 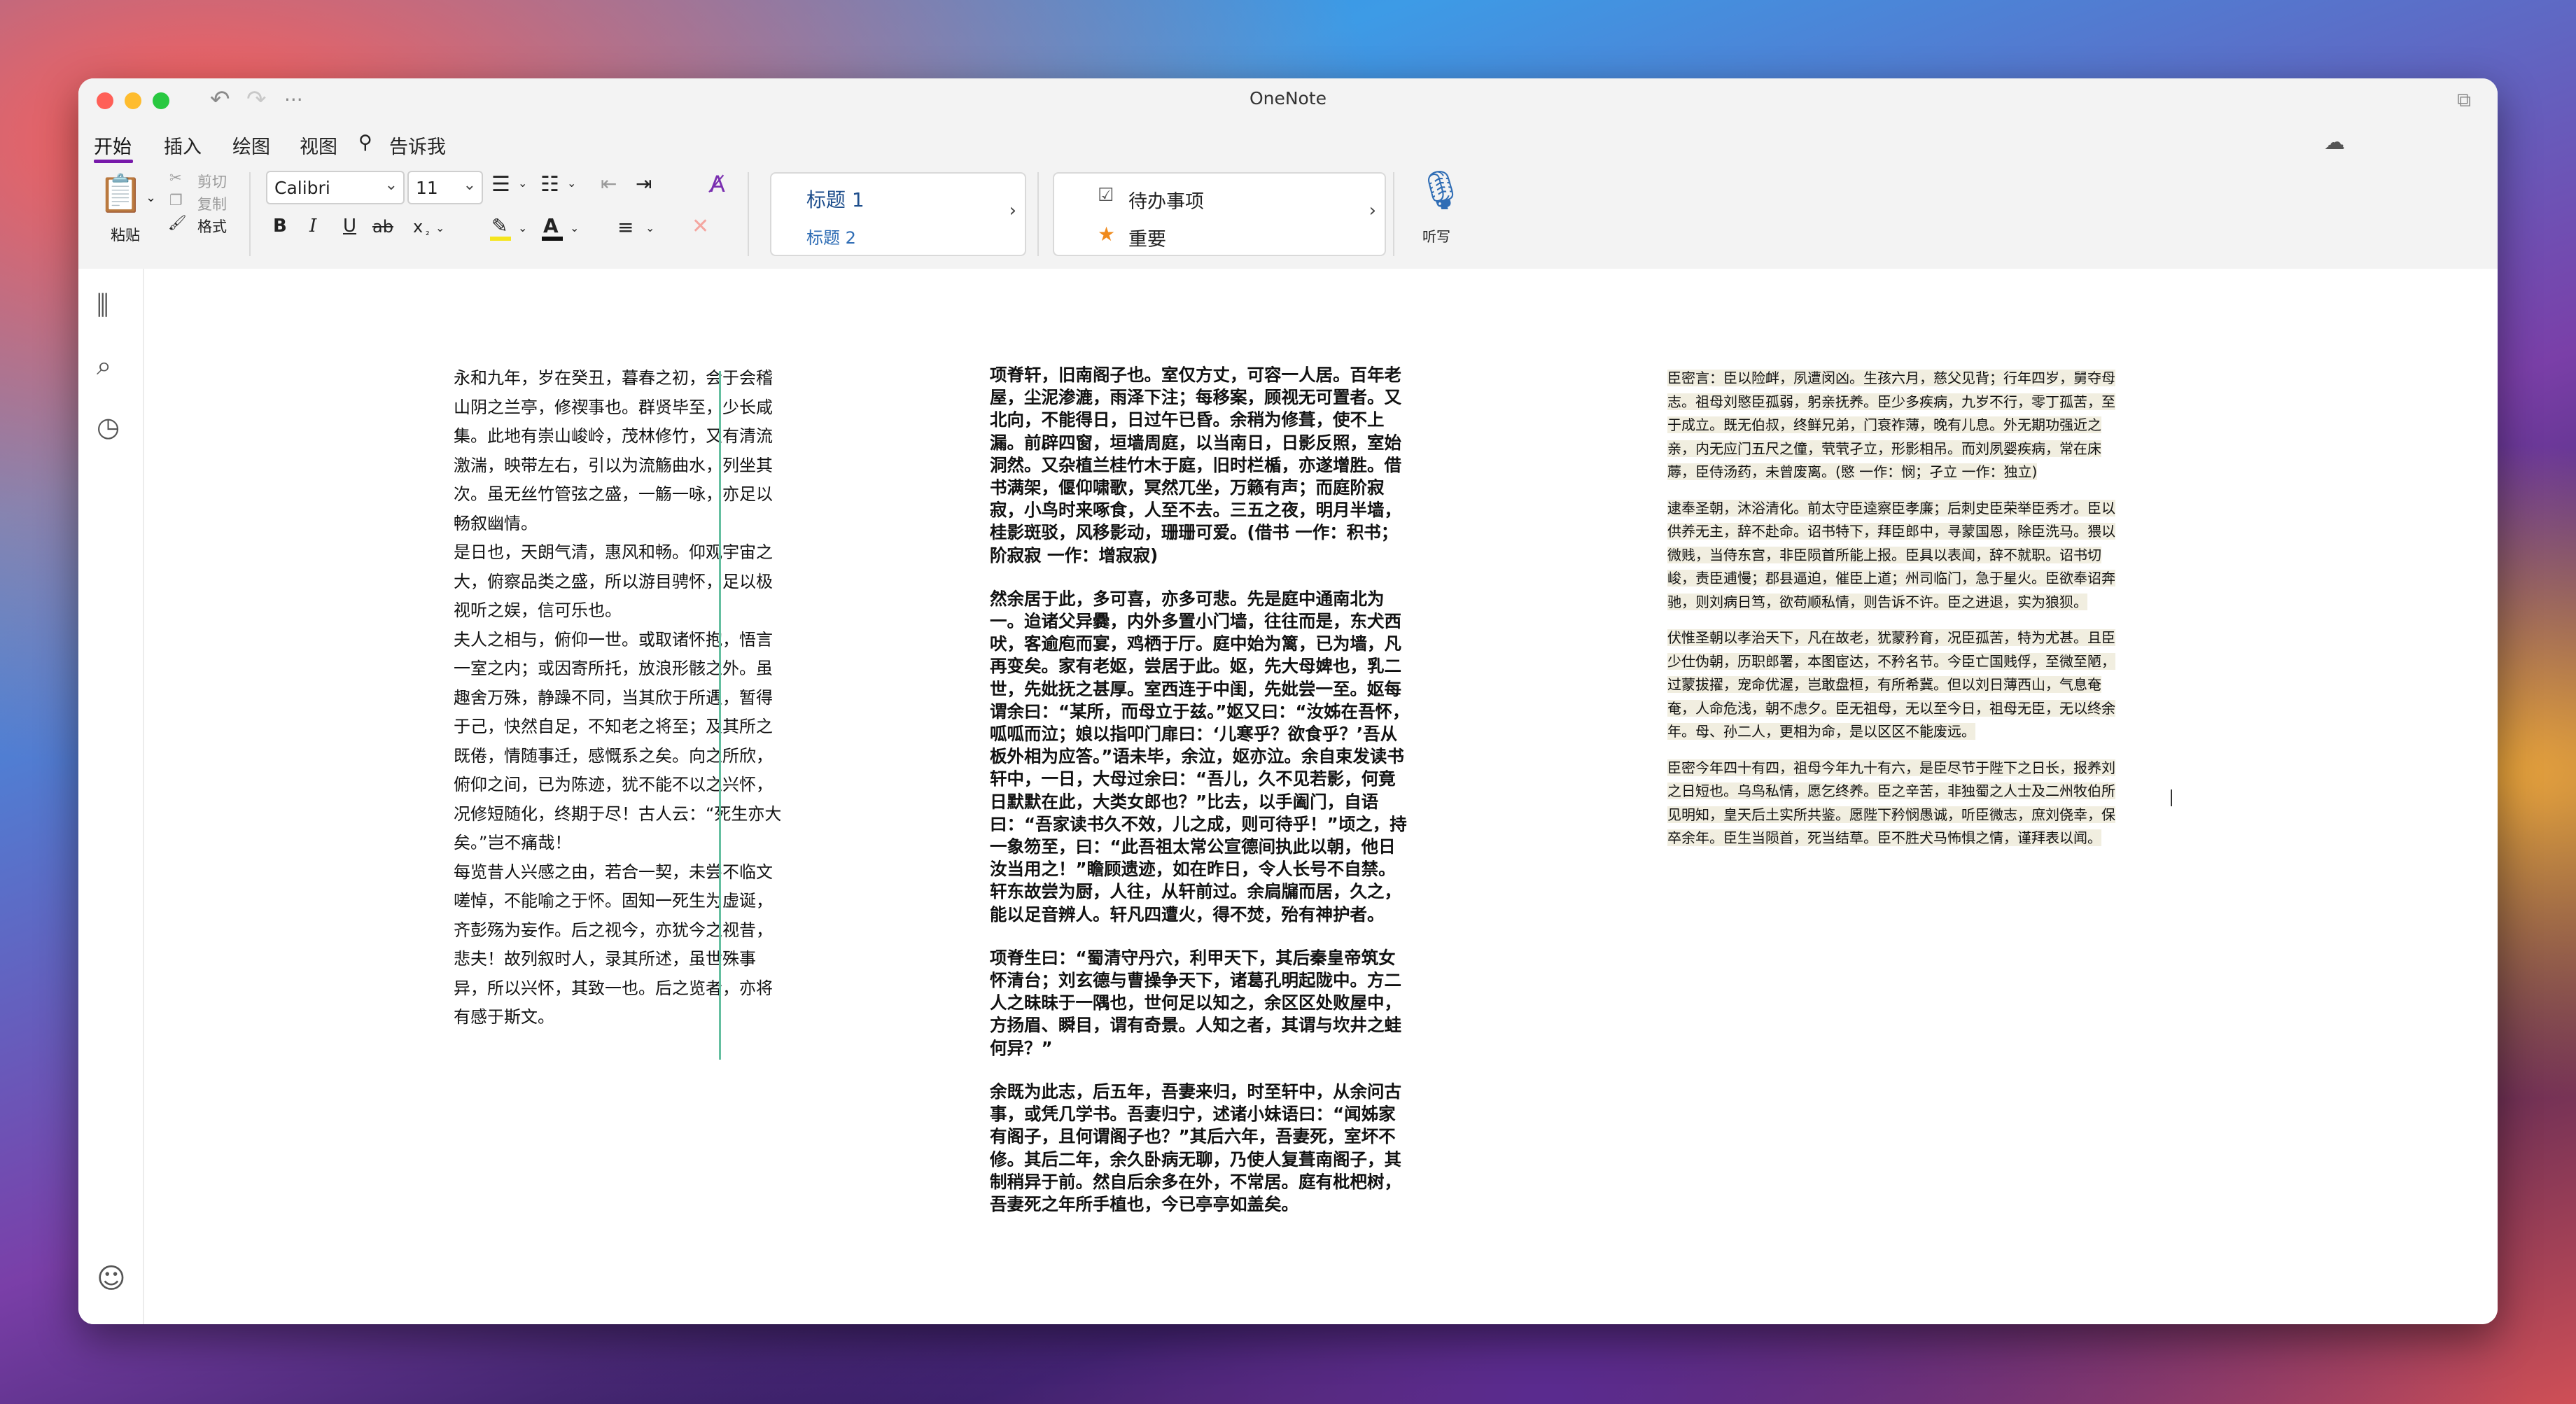 What do you see at coordinates (108, 427) in the screenshot?
I see `recent-clock-icon: ◷` at bounding box center [108, 427].